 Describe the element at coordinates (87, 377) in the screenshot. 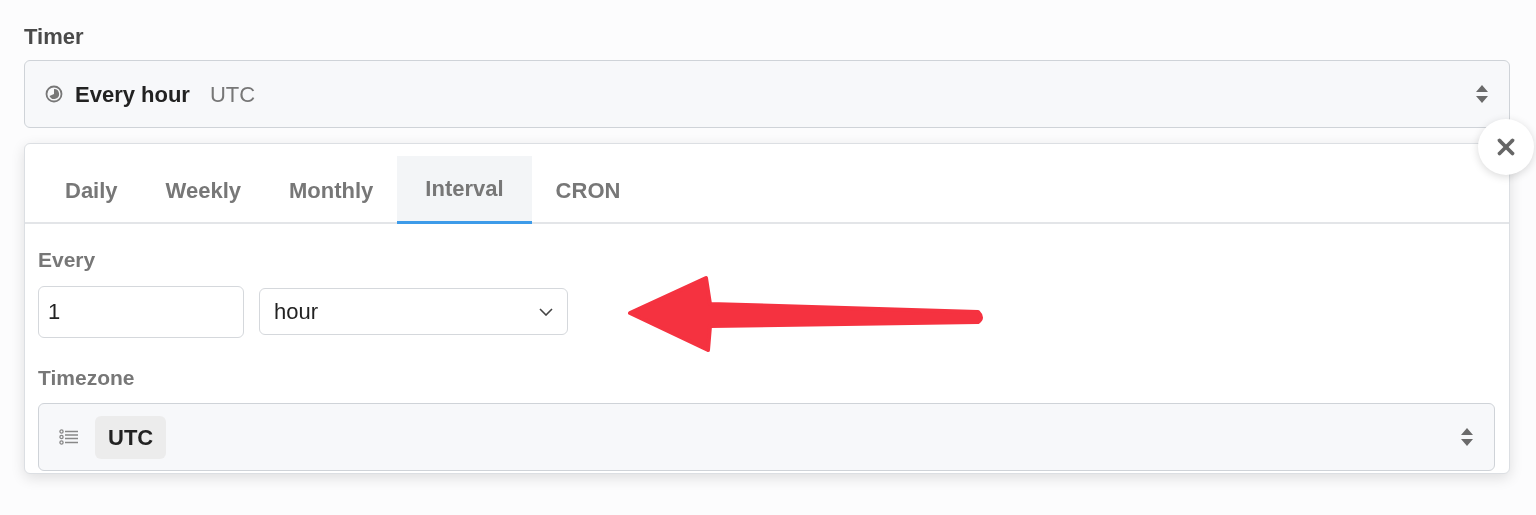

I see `field-label: Timezone` at that location.